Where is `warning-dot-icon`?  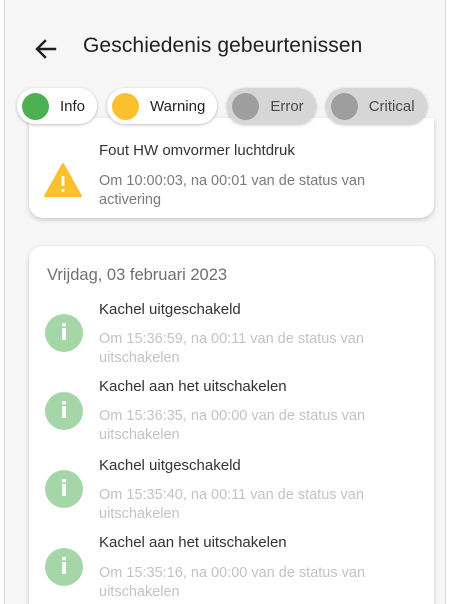
warning-dot-icon is located at coordinates (126, 106).